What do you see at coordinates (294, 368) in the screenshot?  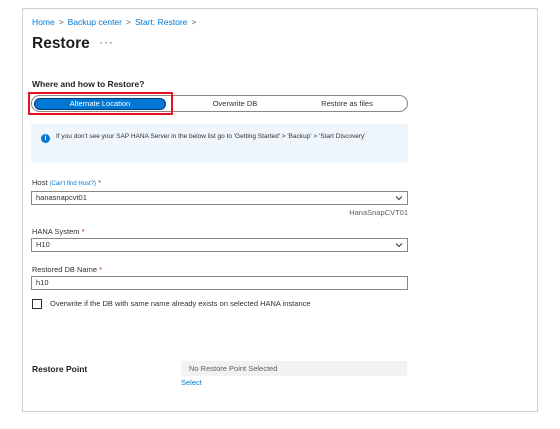 I see `restore-point-value: No Restore Point Selected` at bounding box center [294, 368].